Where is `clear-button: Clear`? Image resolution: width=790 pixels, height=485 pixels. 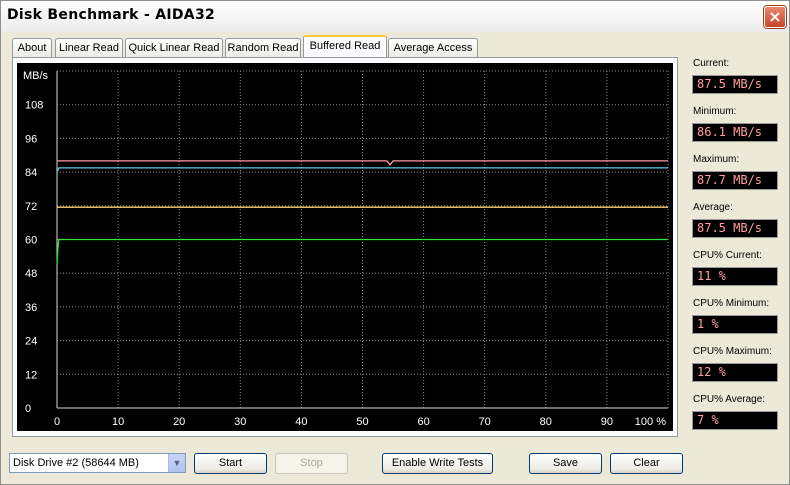 clear-button: Clear is located at coordinates (646, 463).